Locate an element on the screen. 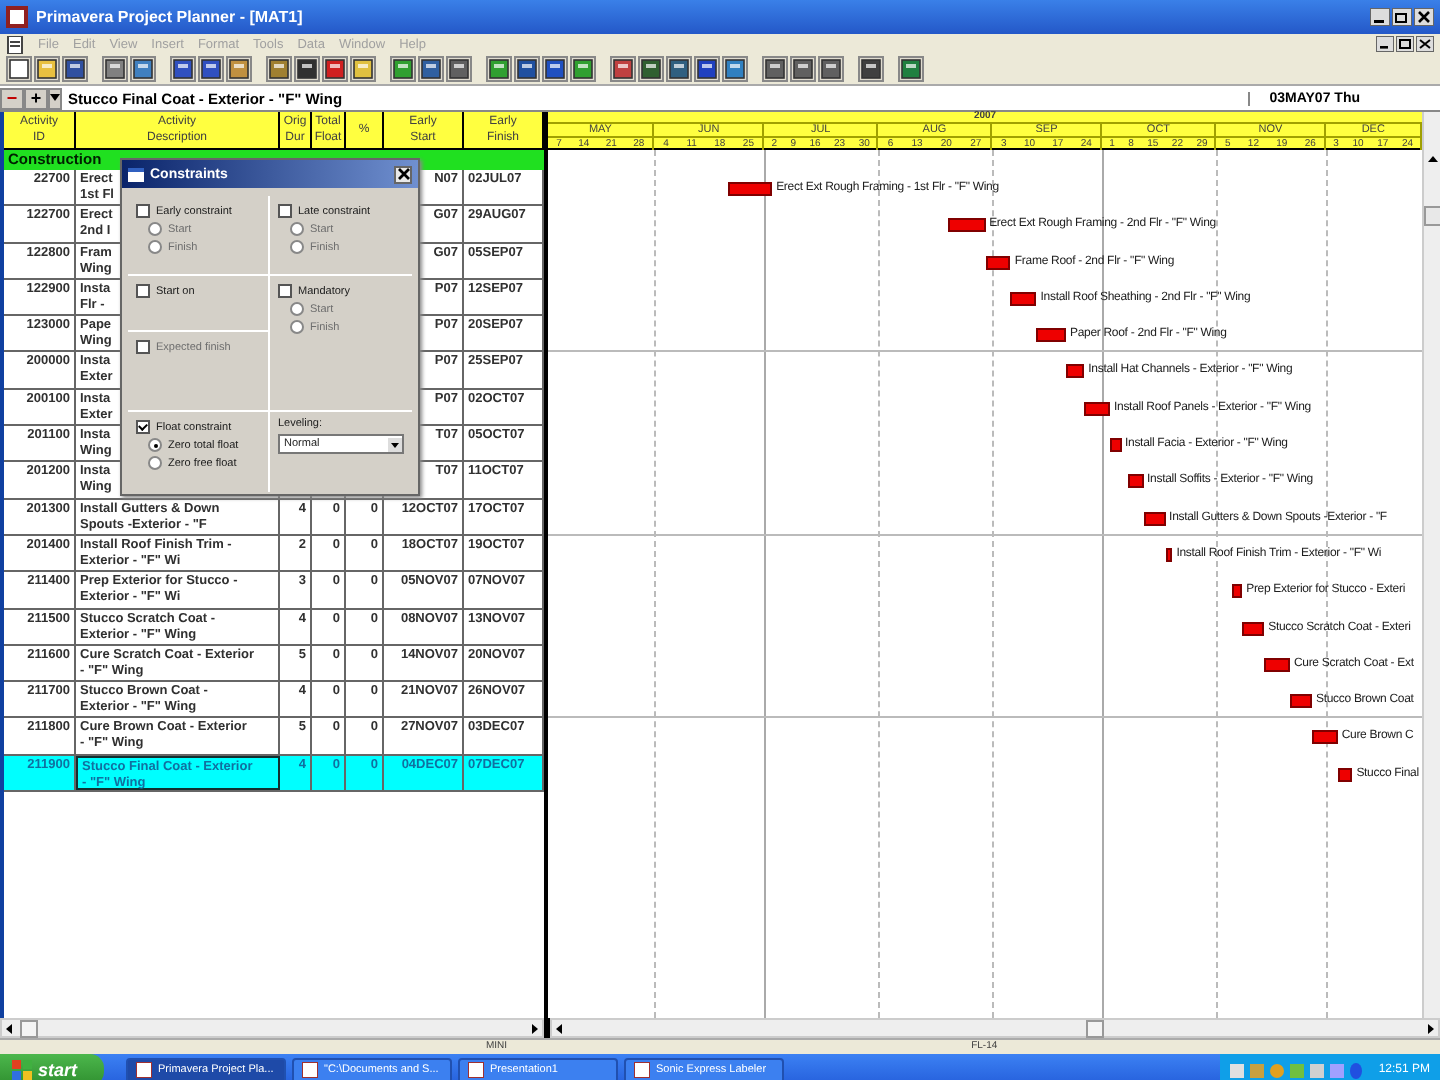 This screenshot has height=1080, width=1440. dropdown-button is located at coordinates (55, 98).